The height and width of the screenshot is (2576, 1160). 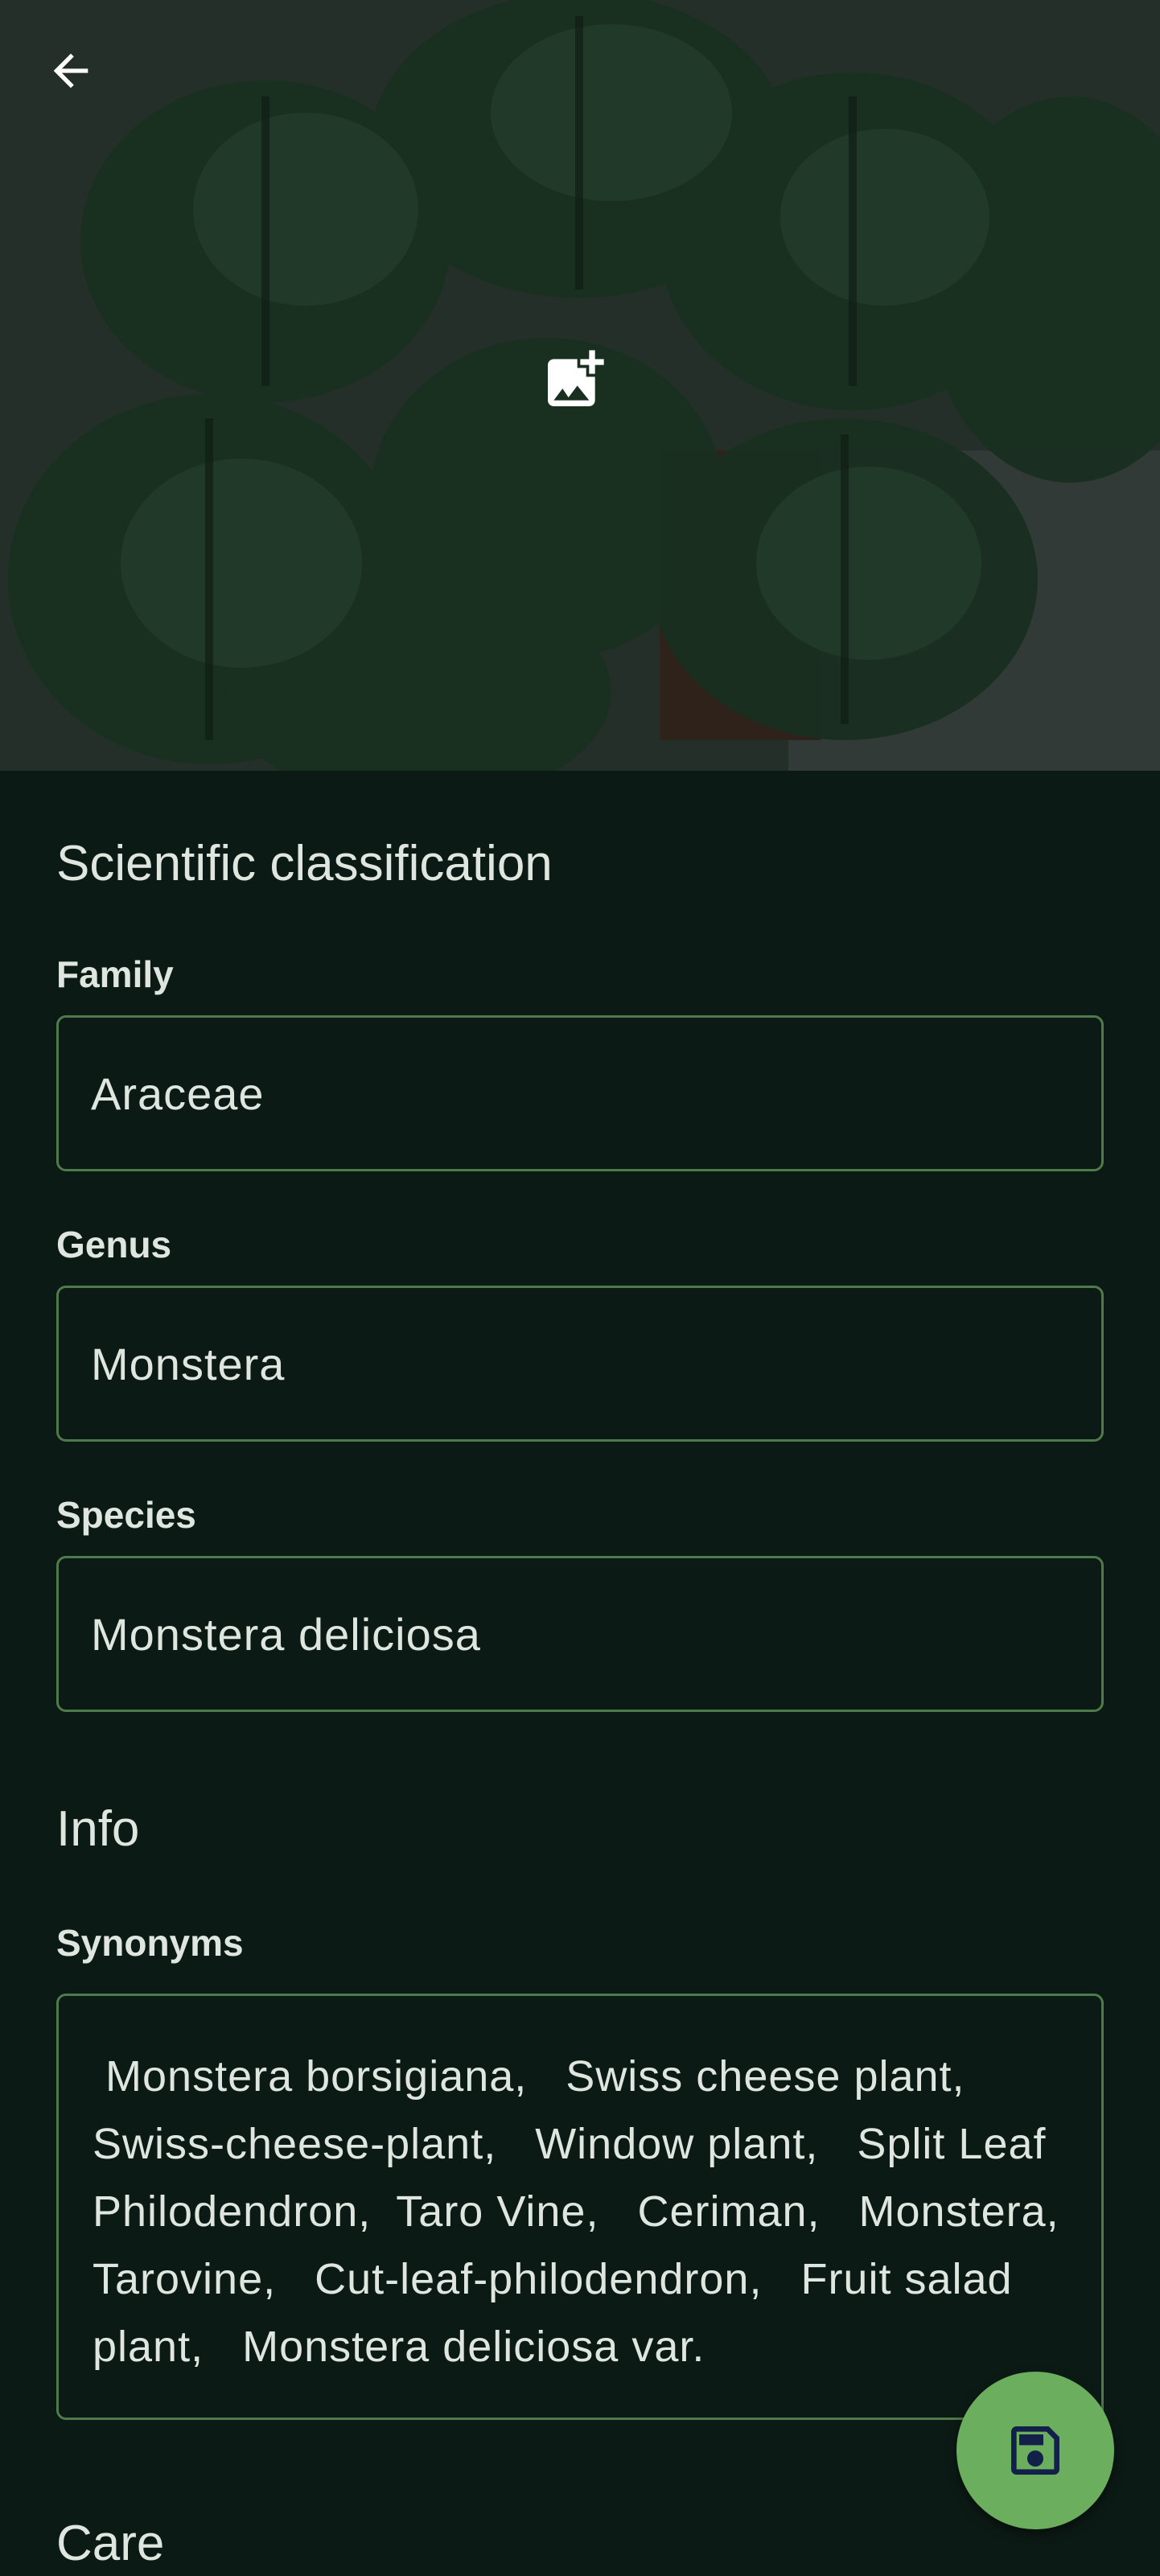 I want to click on family-field: Araceae, so click(x=580, y=1093).